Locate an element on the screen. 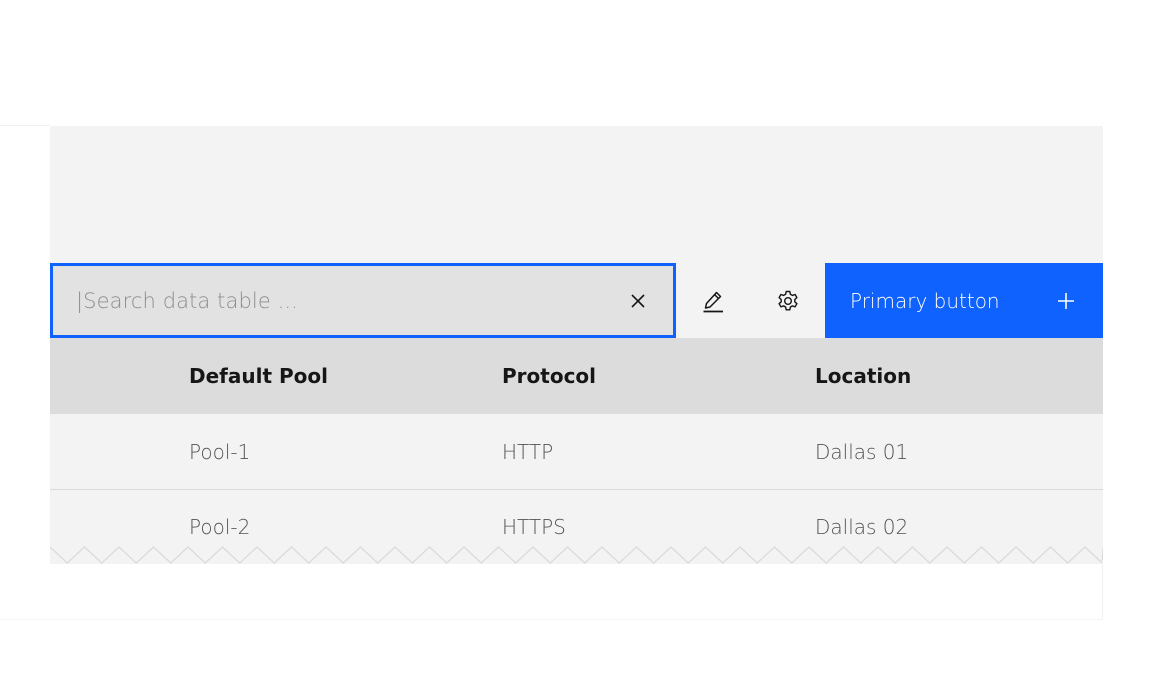  torn-edge-decoration is located at coordinates (576, 554).